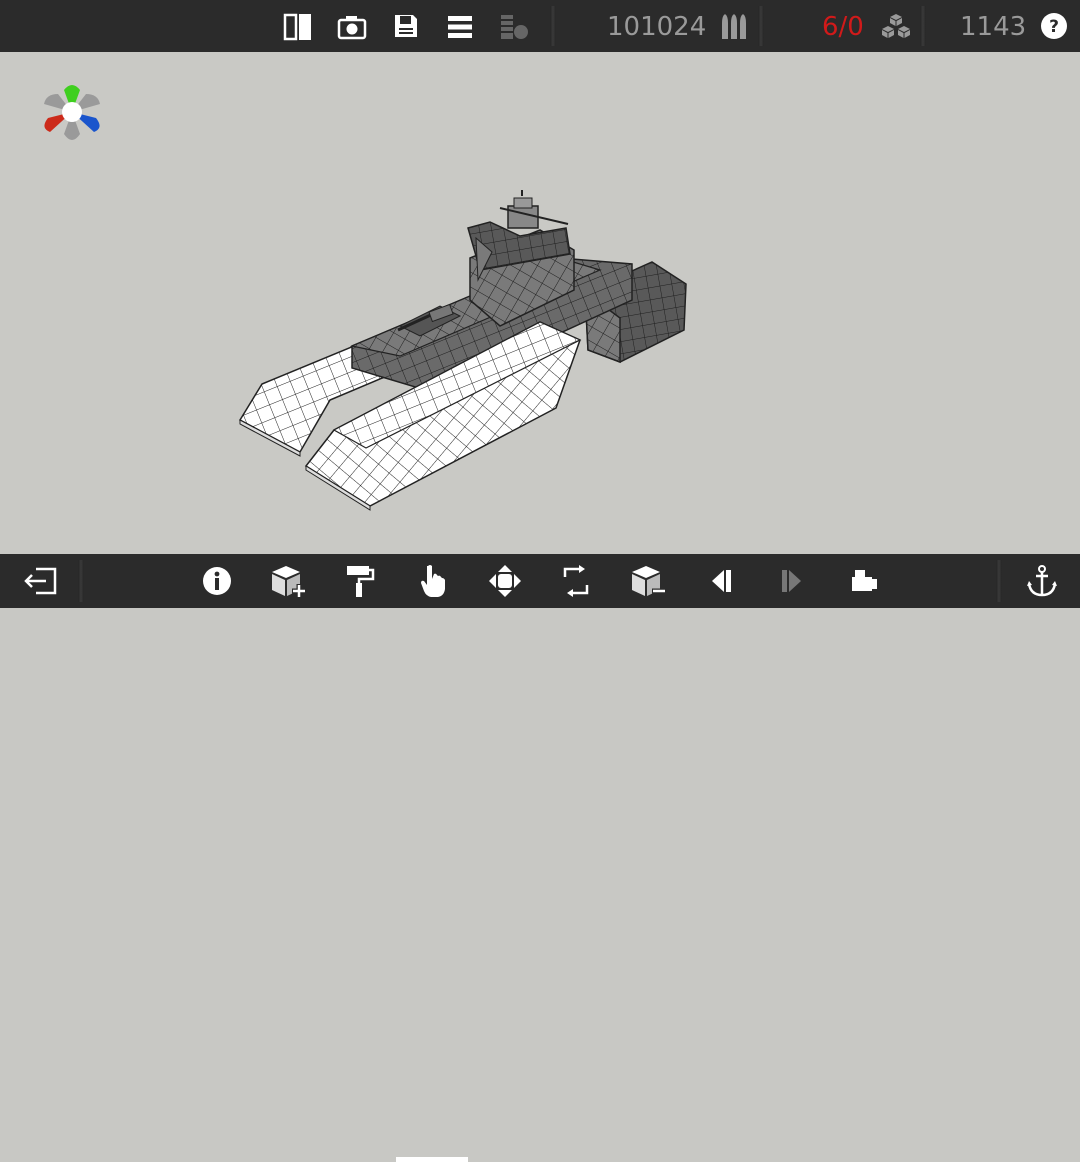  Describe the element at coordinates (1042, 581) in the screenshot. I see `anchor-icon` at that location.